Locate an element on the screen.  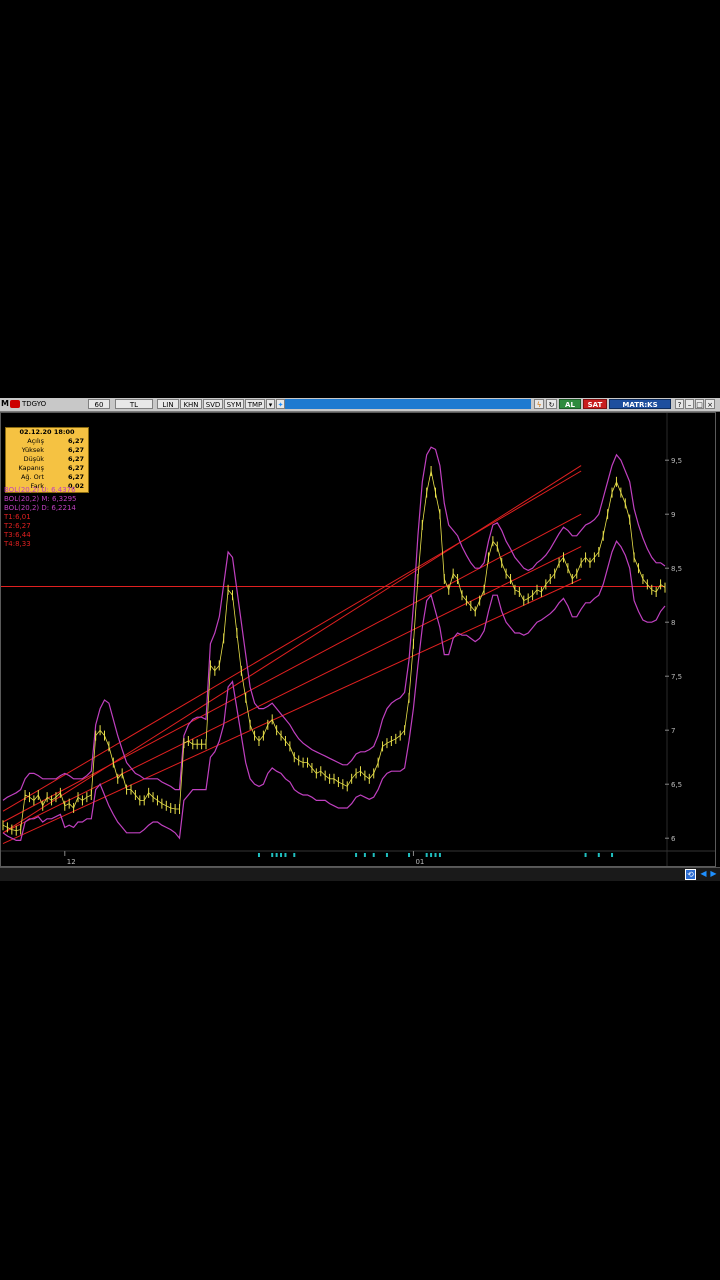
indicator-bol-upper: BOL(20,2) U: 6,4376 is located at coordinates (40, 490).